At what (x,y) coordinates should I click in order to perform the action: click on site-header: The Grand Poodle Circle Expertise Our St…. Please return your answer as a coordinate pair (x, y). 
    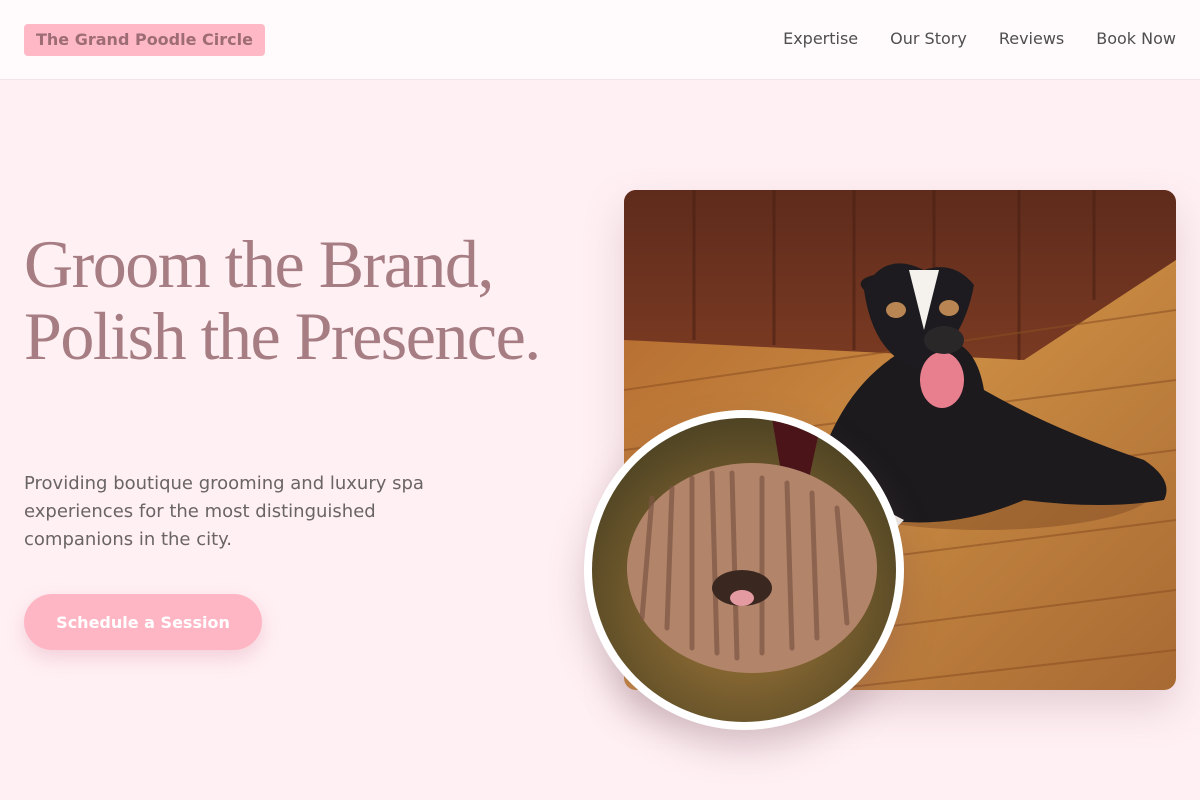
    Looking at the image, I should click on (600, 40).